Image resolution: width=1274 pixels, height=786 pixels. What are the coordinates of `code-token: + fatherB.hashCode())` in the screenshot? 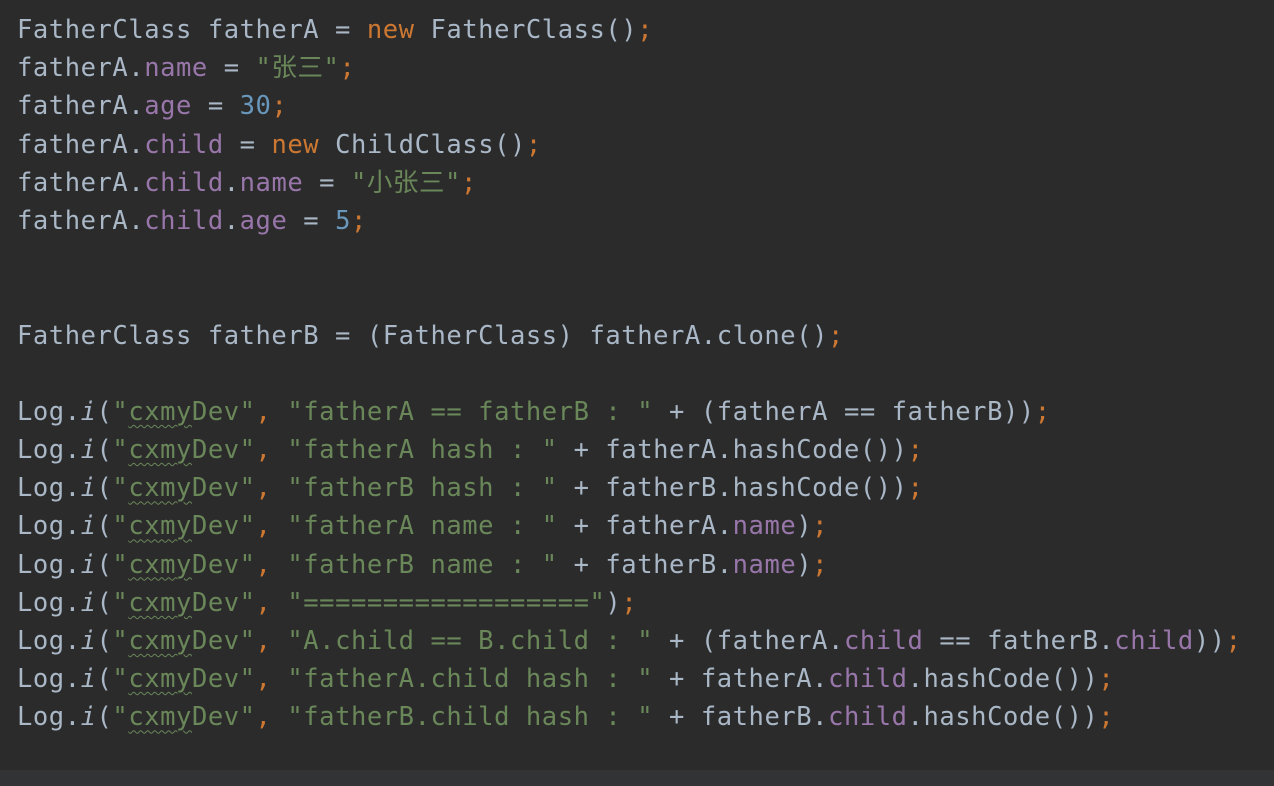 It's located at (732, 488).